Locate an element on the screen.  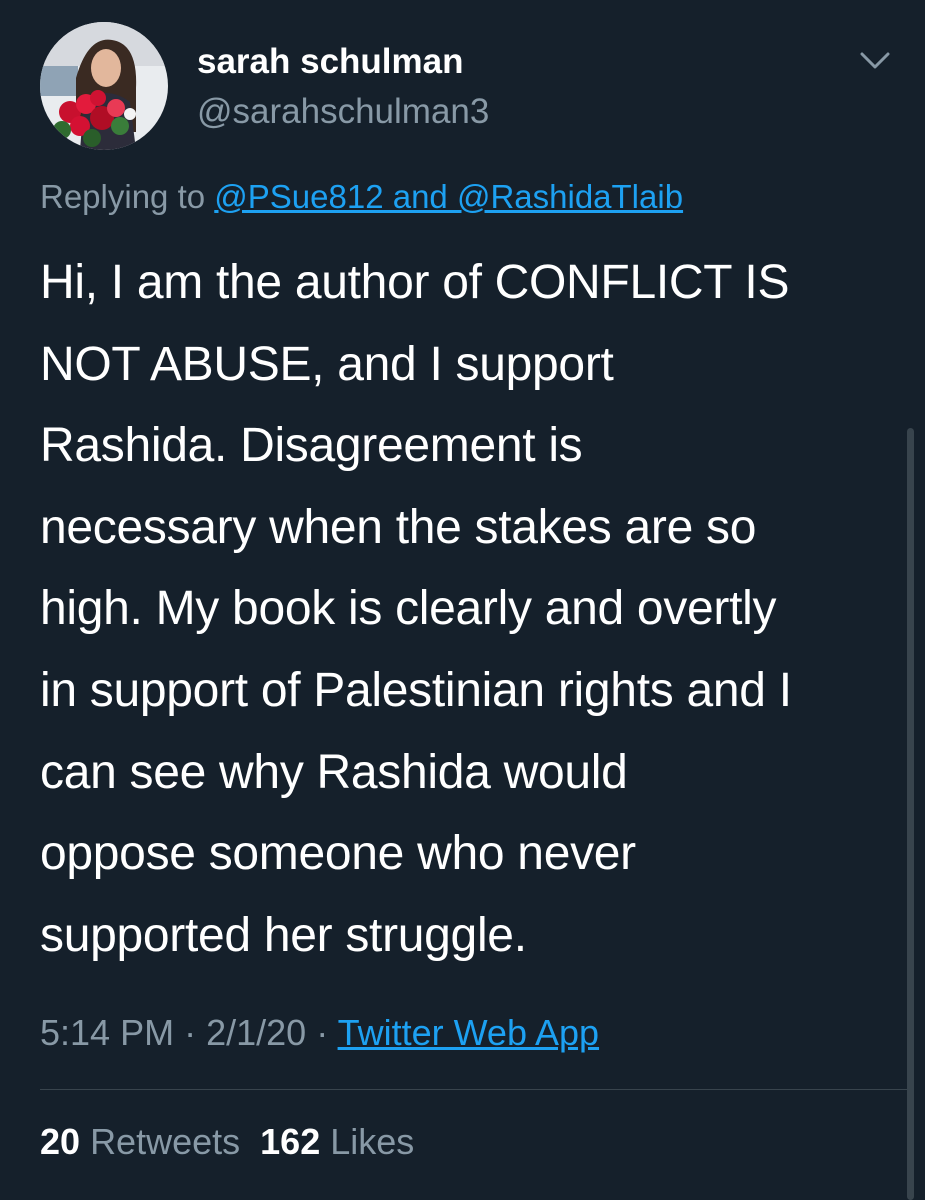
reply-context: Replying to @PSue812 and @RashidaTlaib is located at coordinates (361, 197).